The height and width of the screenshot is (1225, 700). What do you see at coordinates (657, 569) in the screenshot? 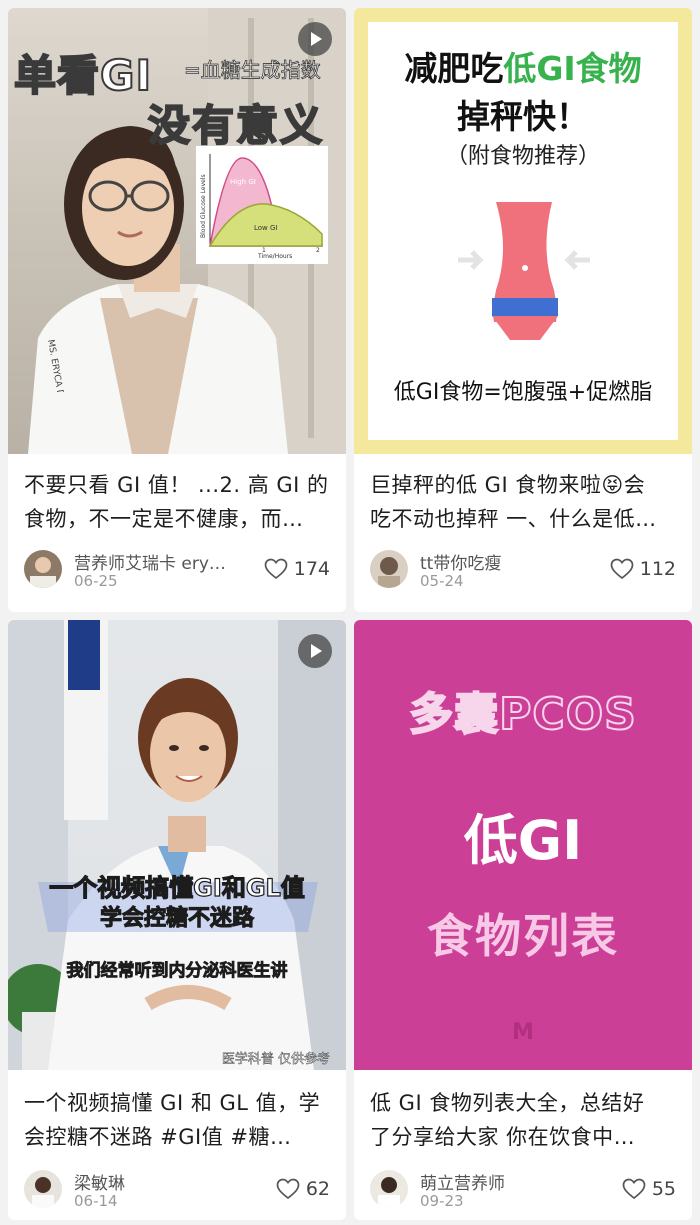
I see `like-count: 112` at bounding box center [657, 569].